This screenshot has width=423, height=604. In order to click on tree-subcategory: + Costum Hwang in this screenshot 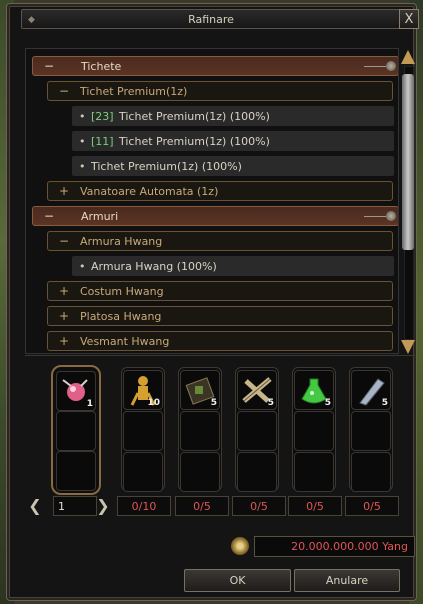, I will do `click(220, 291)`.